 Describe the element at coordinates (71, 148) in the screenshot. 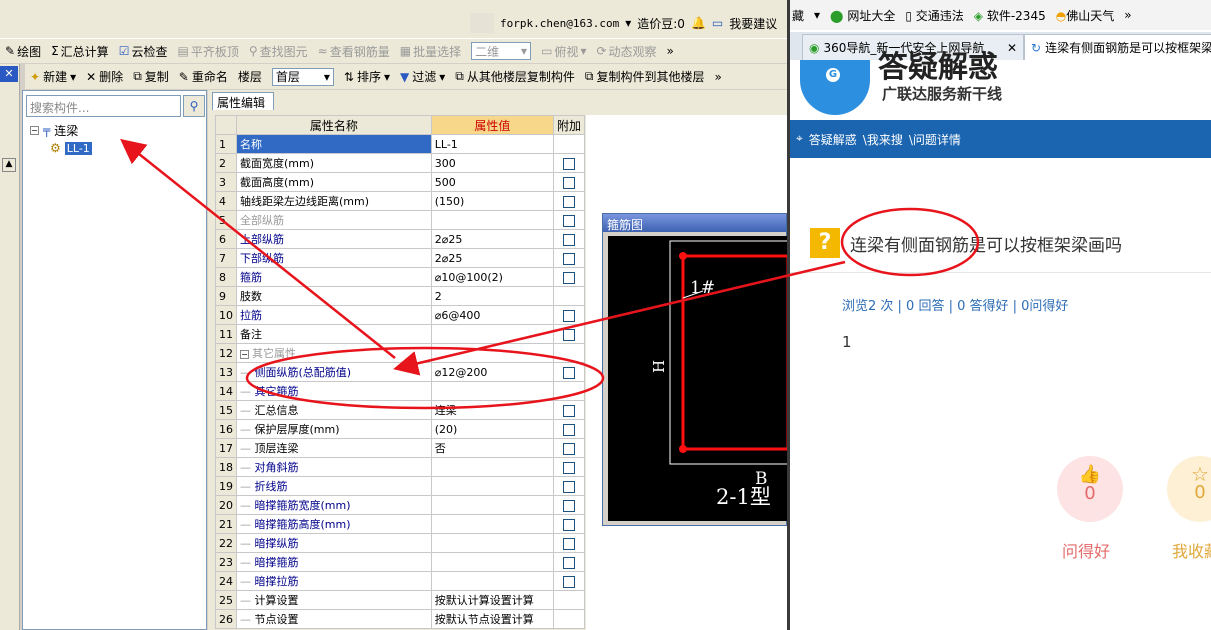

I see `tree-node-ll1: ⚙ LL-1` at that location.